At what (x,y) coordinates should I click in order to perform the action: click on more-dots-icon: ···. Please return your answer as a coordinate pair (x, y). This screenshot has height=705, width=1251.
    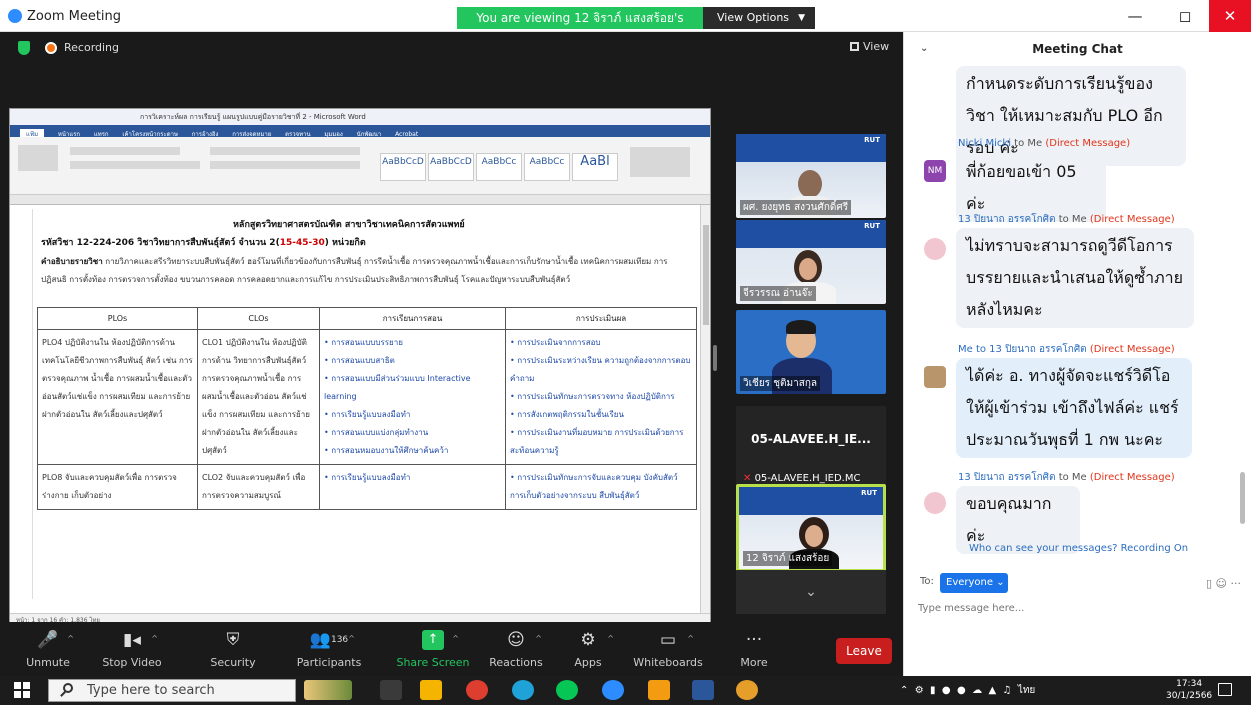
    Looking at the image, I should click on (1236, 583).